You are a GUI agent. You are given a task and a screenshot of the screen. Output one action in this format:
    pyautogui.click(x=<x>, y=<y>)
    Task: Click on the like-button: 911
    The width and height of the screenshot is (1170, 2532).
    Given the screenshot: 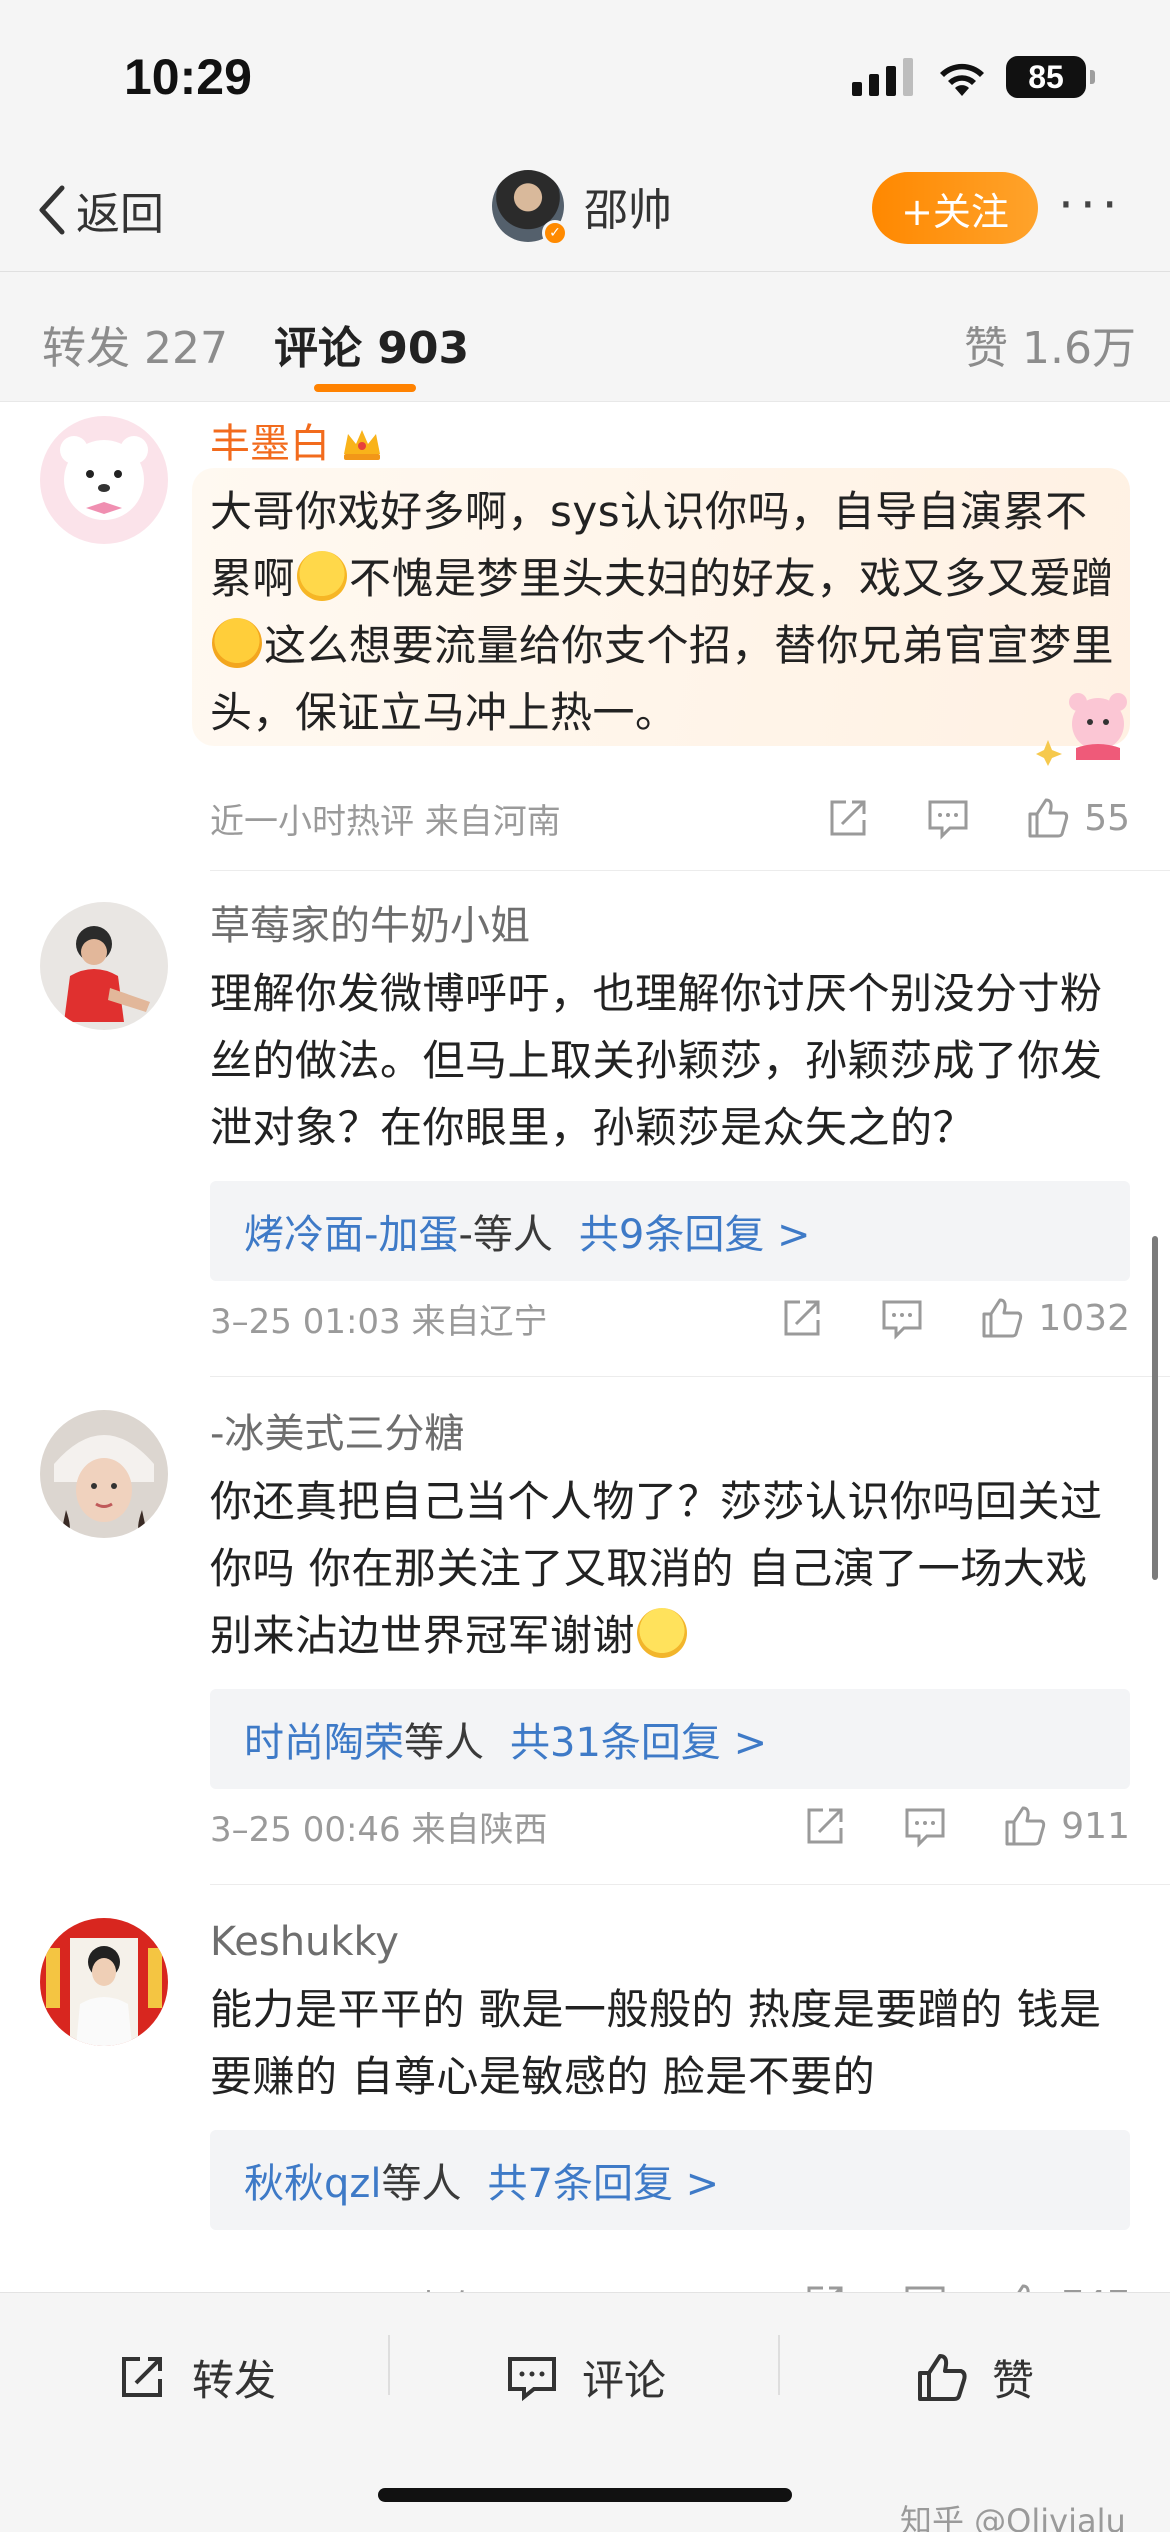 What is the action you would take?
    pyautogui.click(x=1066, y=1826)
    